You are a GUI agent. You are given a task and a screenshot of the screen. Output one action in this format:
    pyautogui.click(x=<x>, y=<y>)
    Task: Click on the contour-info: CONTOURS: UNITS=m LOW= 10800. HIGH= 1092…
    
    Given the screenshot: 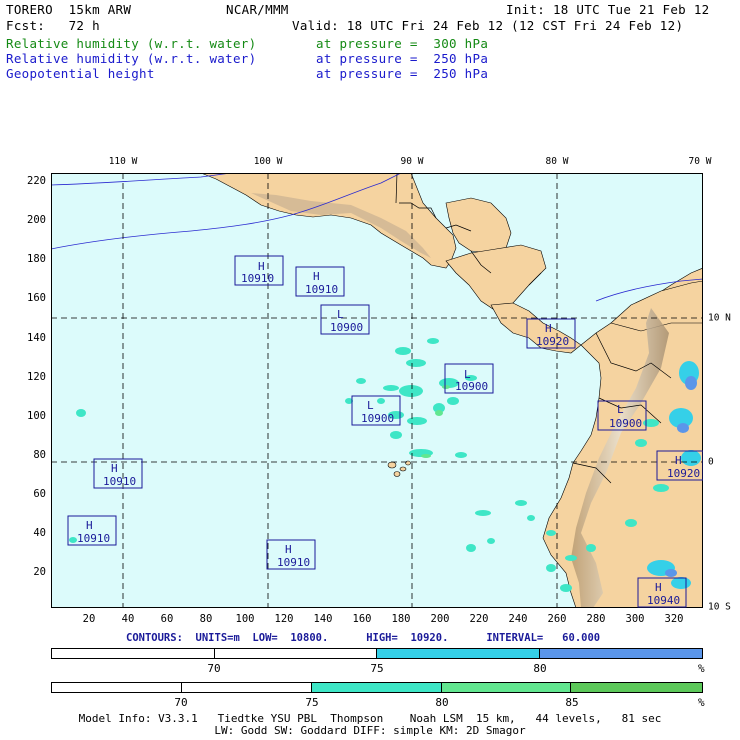 What is the action you would take?
    pyautogui.click(x=363, y=638)
    